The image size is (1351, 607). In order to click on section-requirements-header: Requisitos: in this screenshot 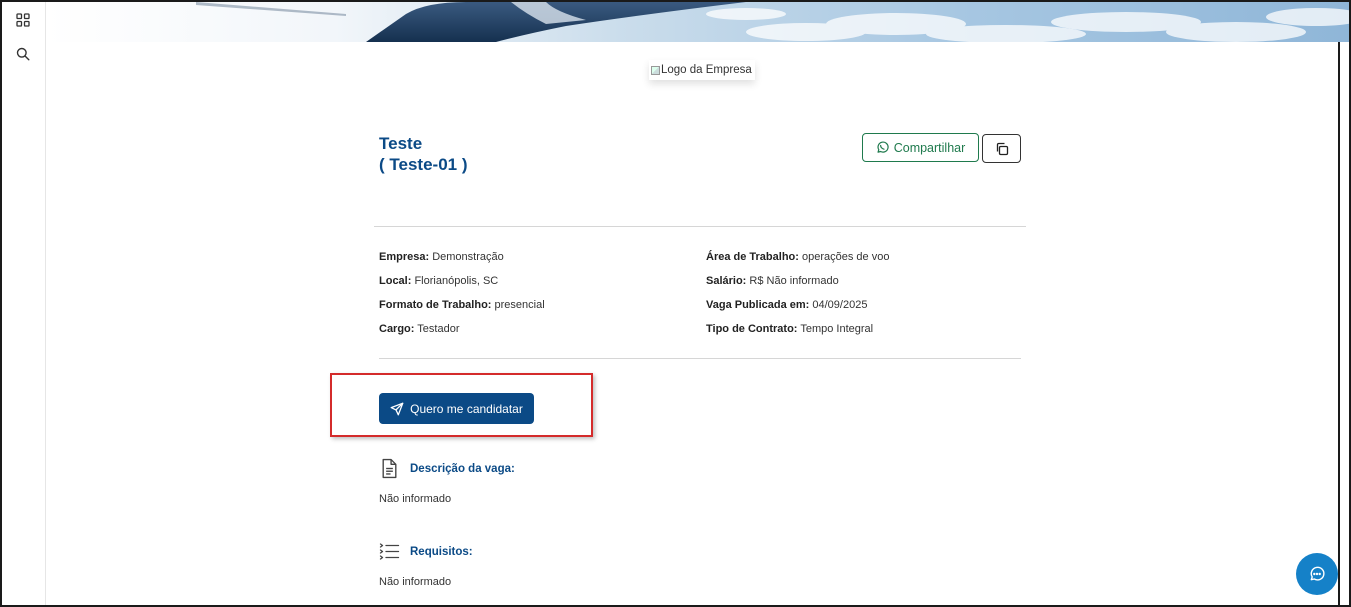, I will do `click(426, 551)`.